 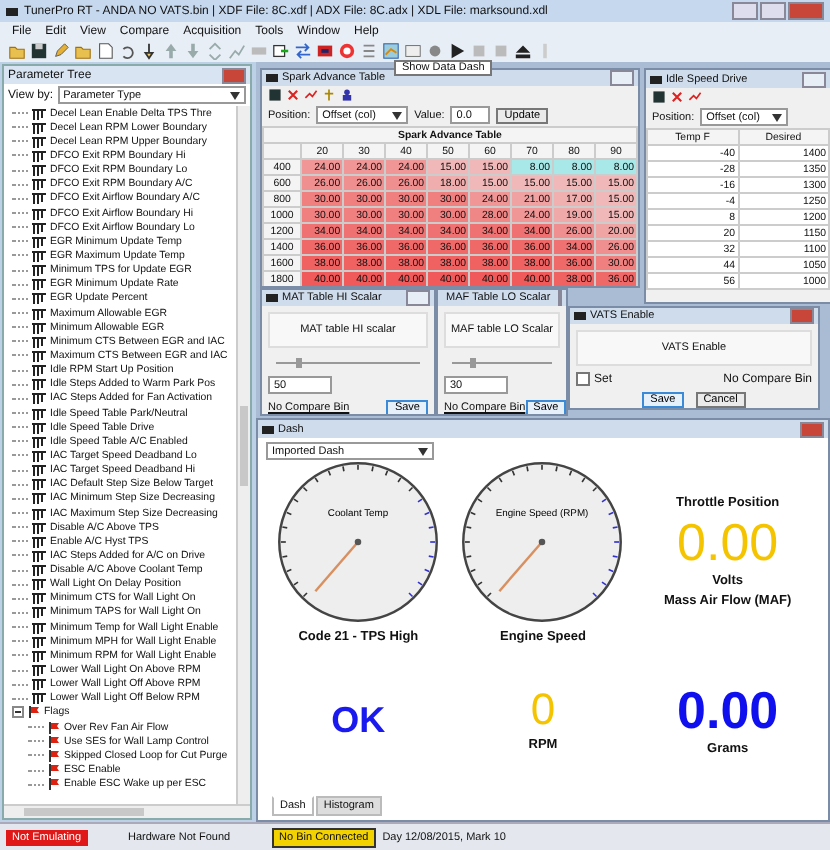 What do you see at coordinates (773, 11) in the screenshot?
I see `maximize-button` at bounding box center [773, 11].